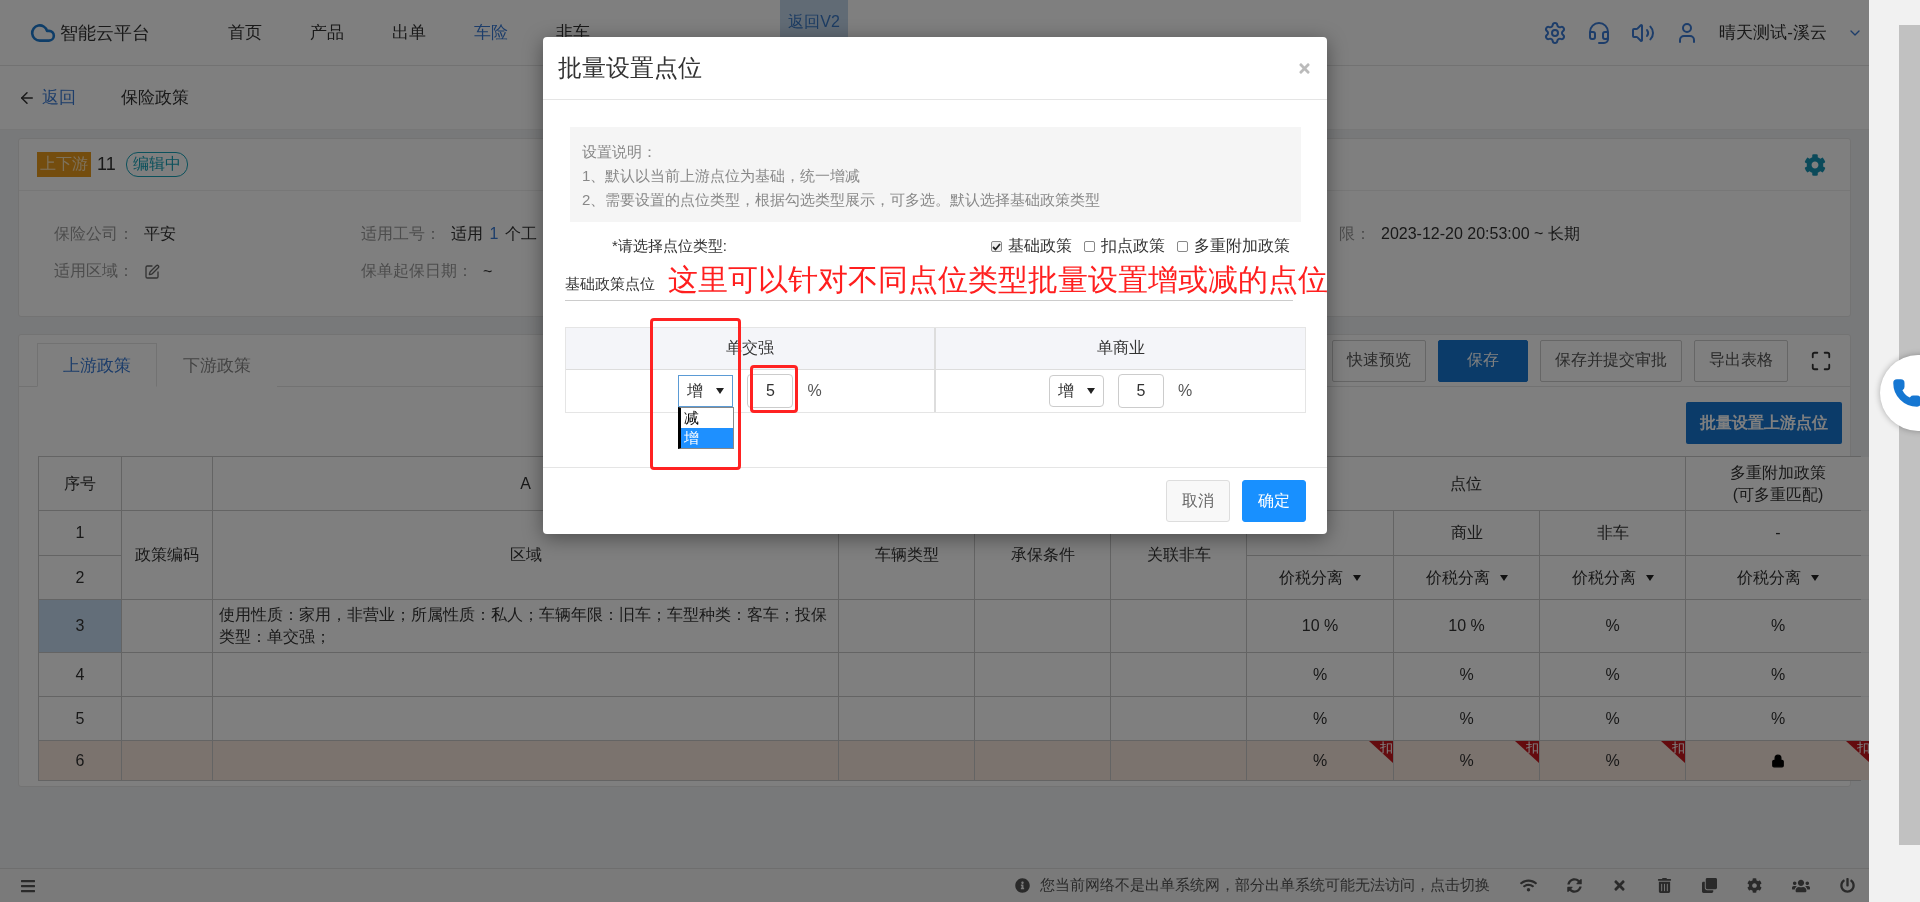 The image size is (1920, 902). Describe the element at coordinates (433, 32) in the screenshot. I see `nav-item: 出单` at that location.